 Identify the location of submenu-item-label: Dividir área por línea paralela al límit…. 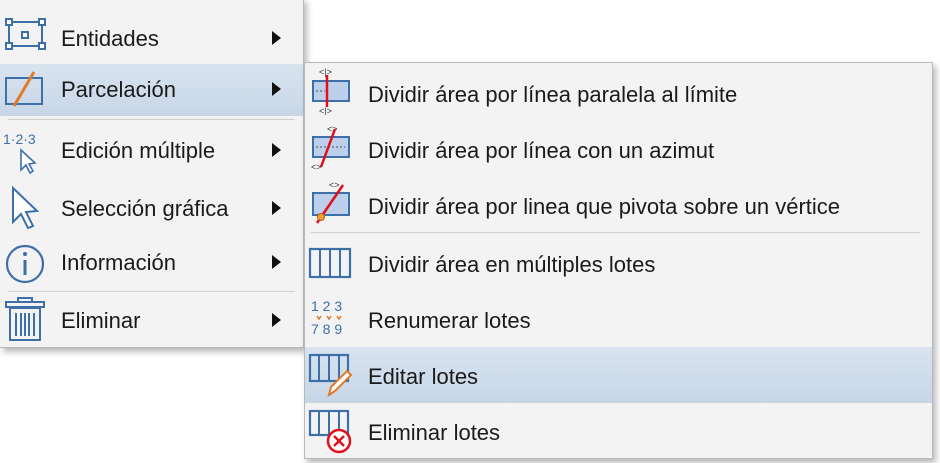
(553, 94).